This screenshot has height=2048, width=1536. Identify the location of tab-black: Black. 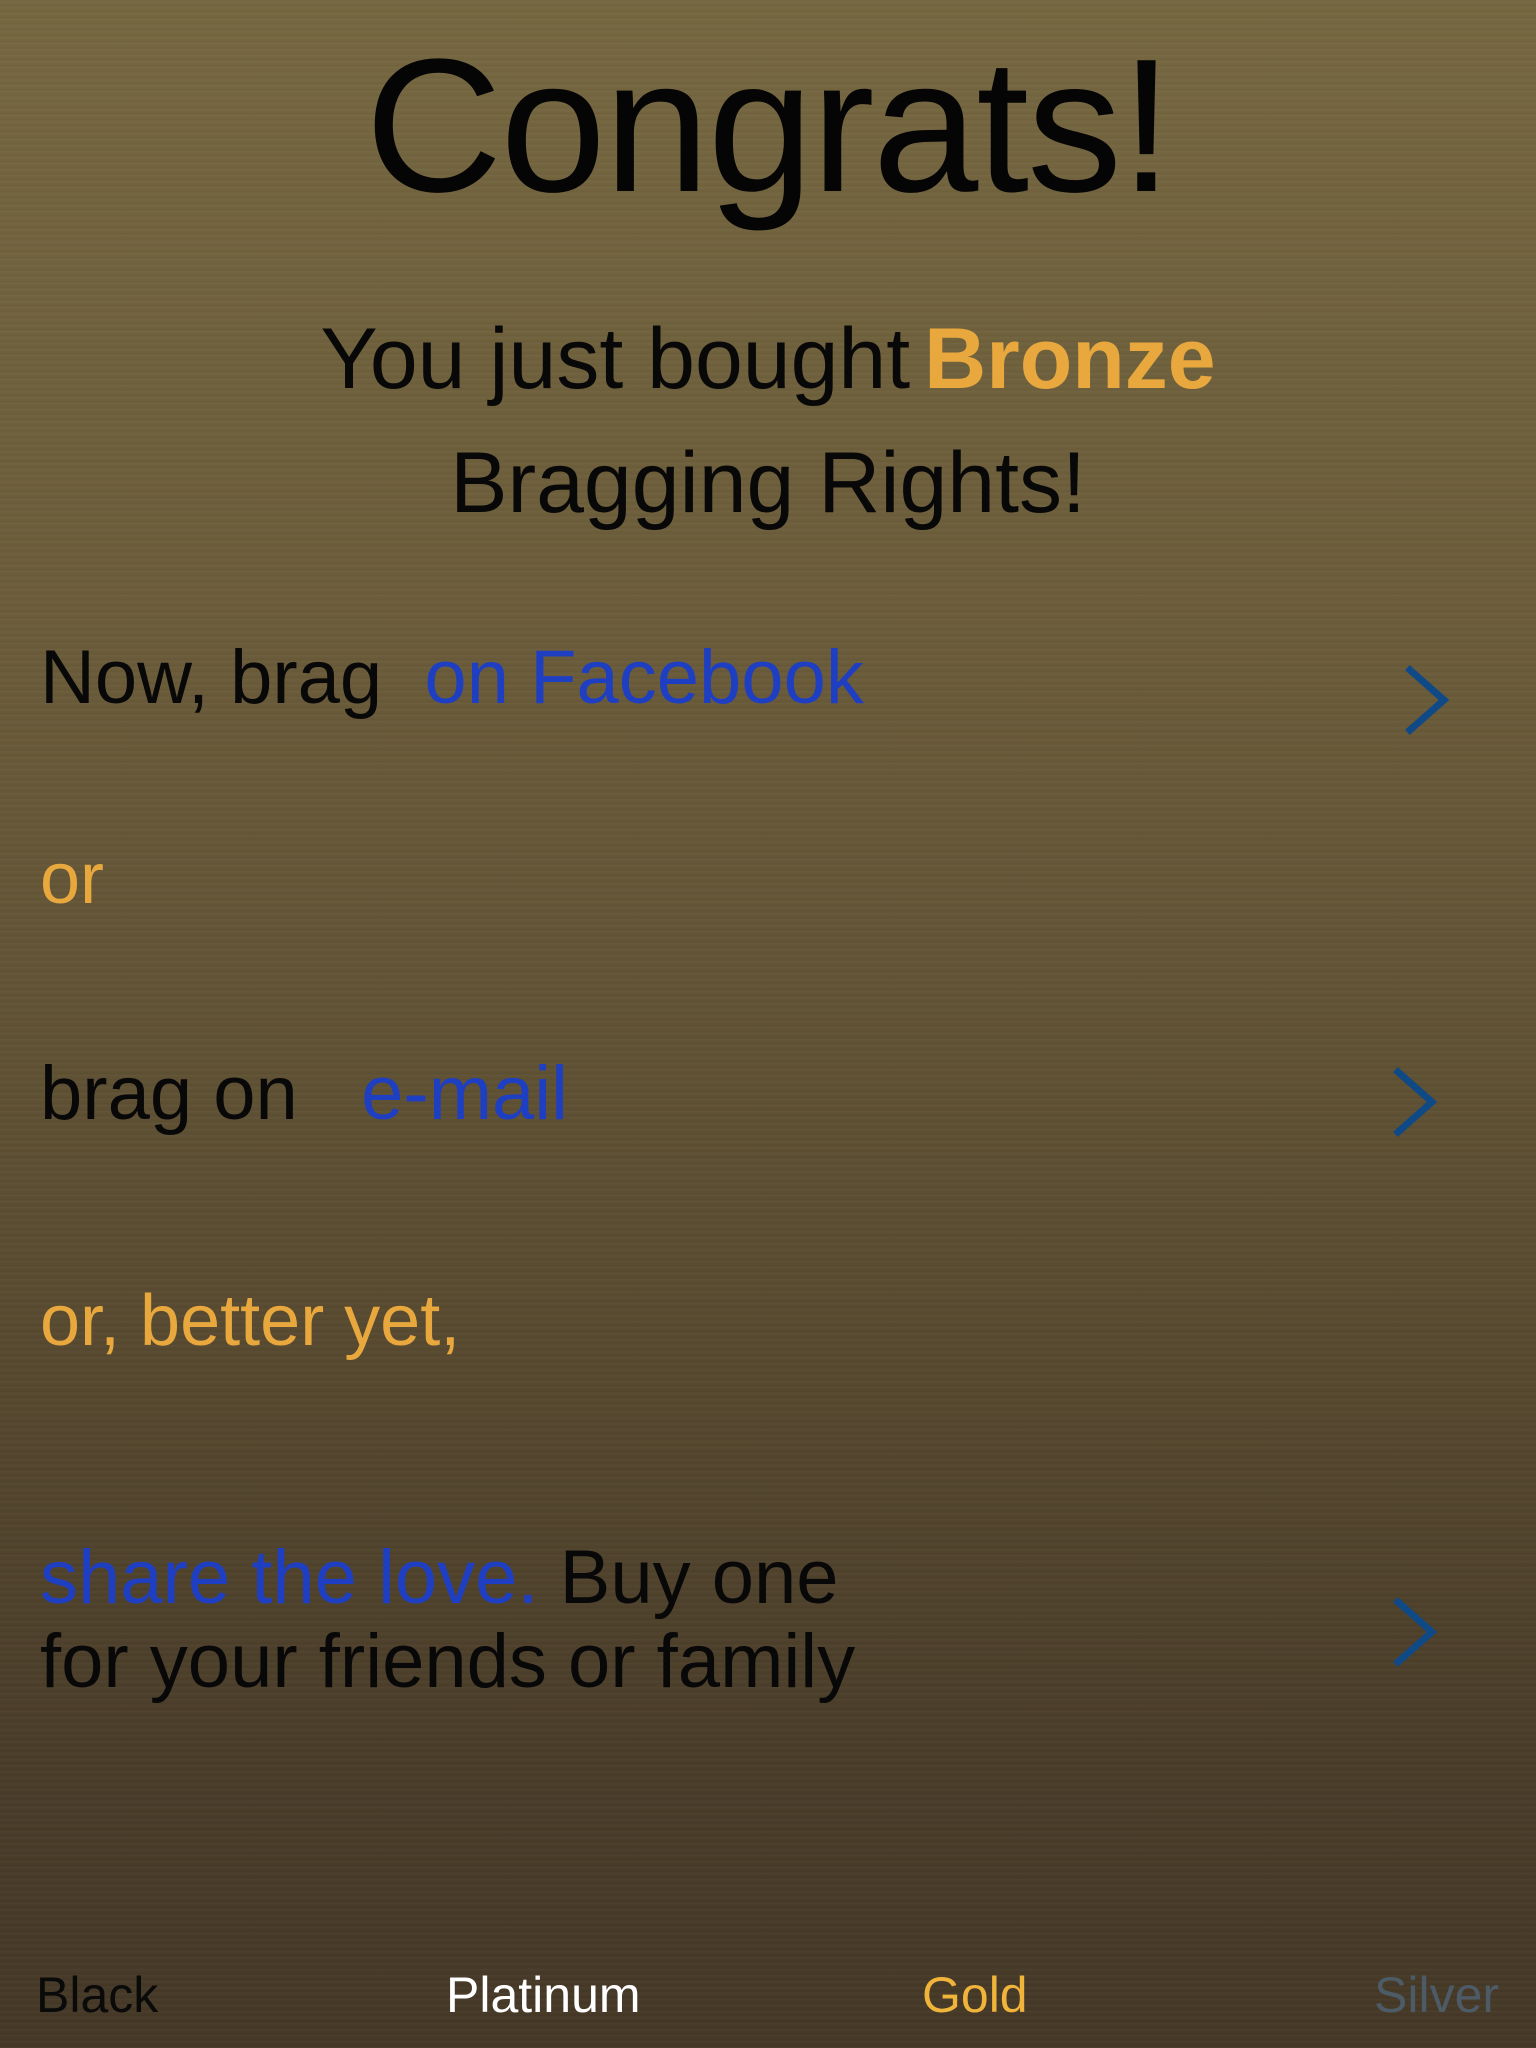
(97, 1995).